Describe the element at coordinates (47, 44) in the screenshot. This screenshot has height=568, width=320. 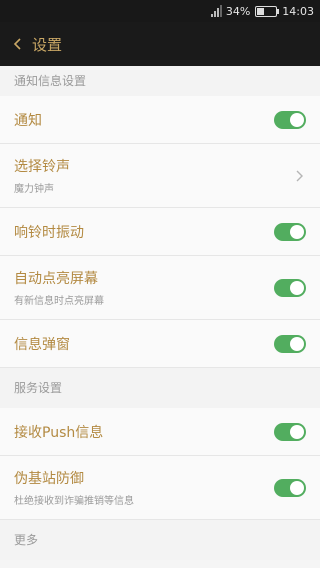
I see `page-title: 设置` at that location.